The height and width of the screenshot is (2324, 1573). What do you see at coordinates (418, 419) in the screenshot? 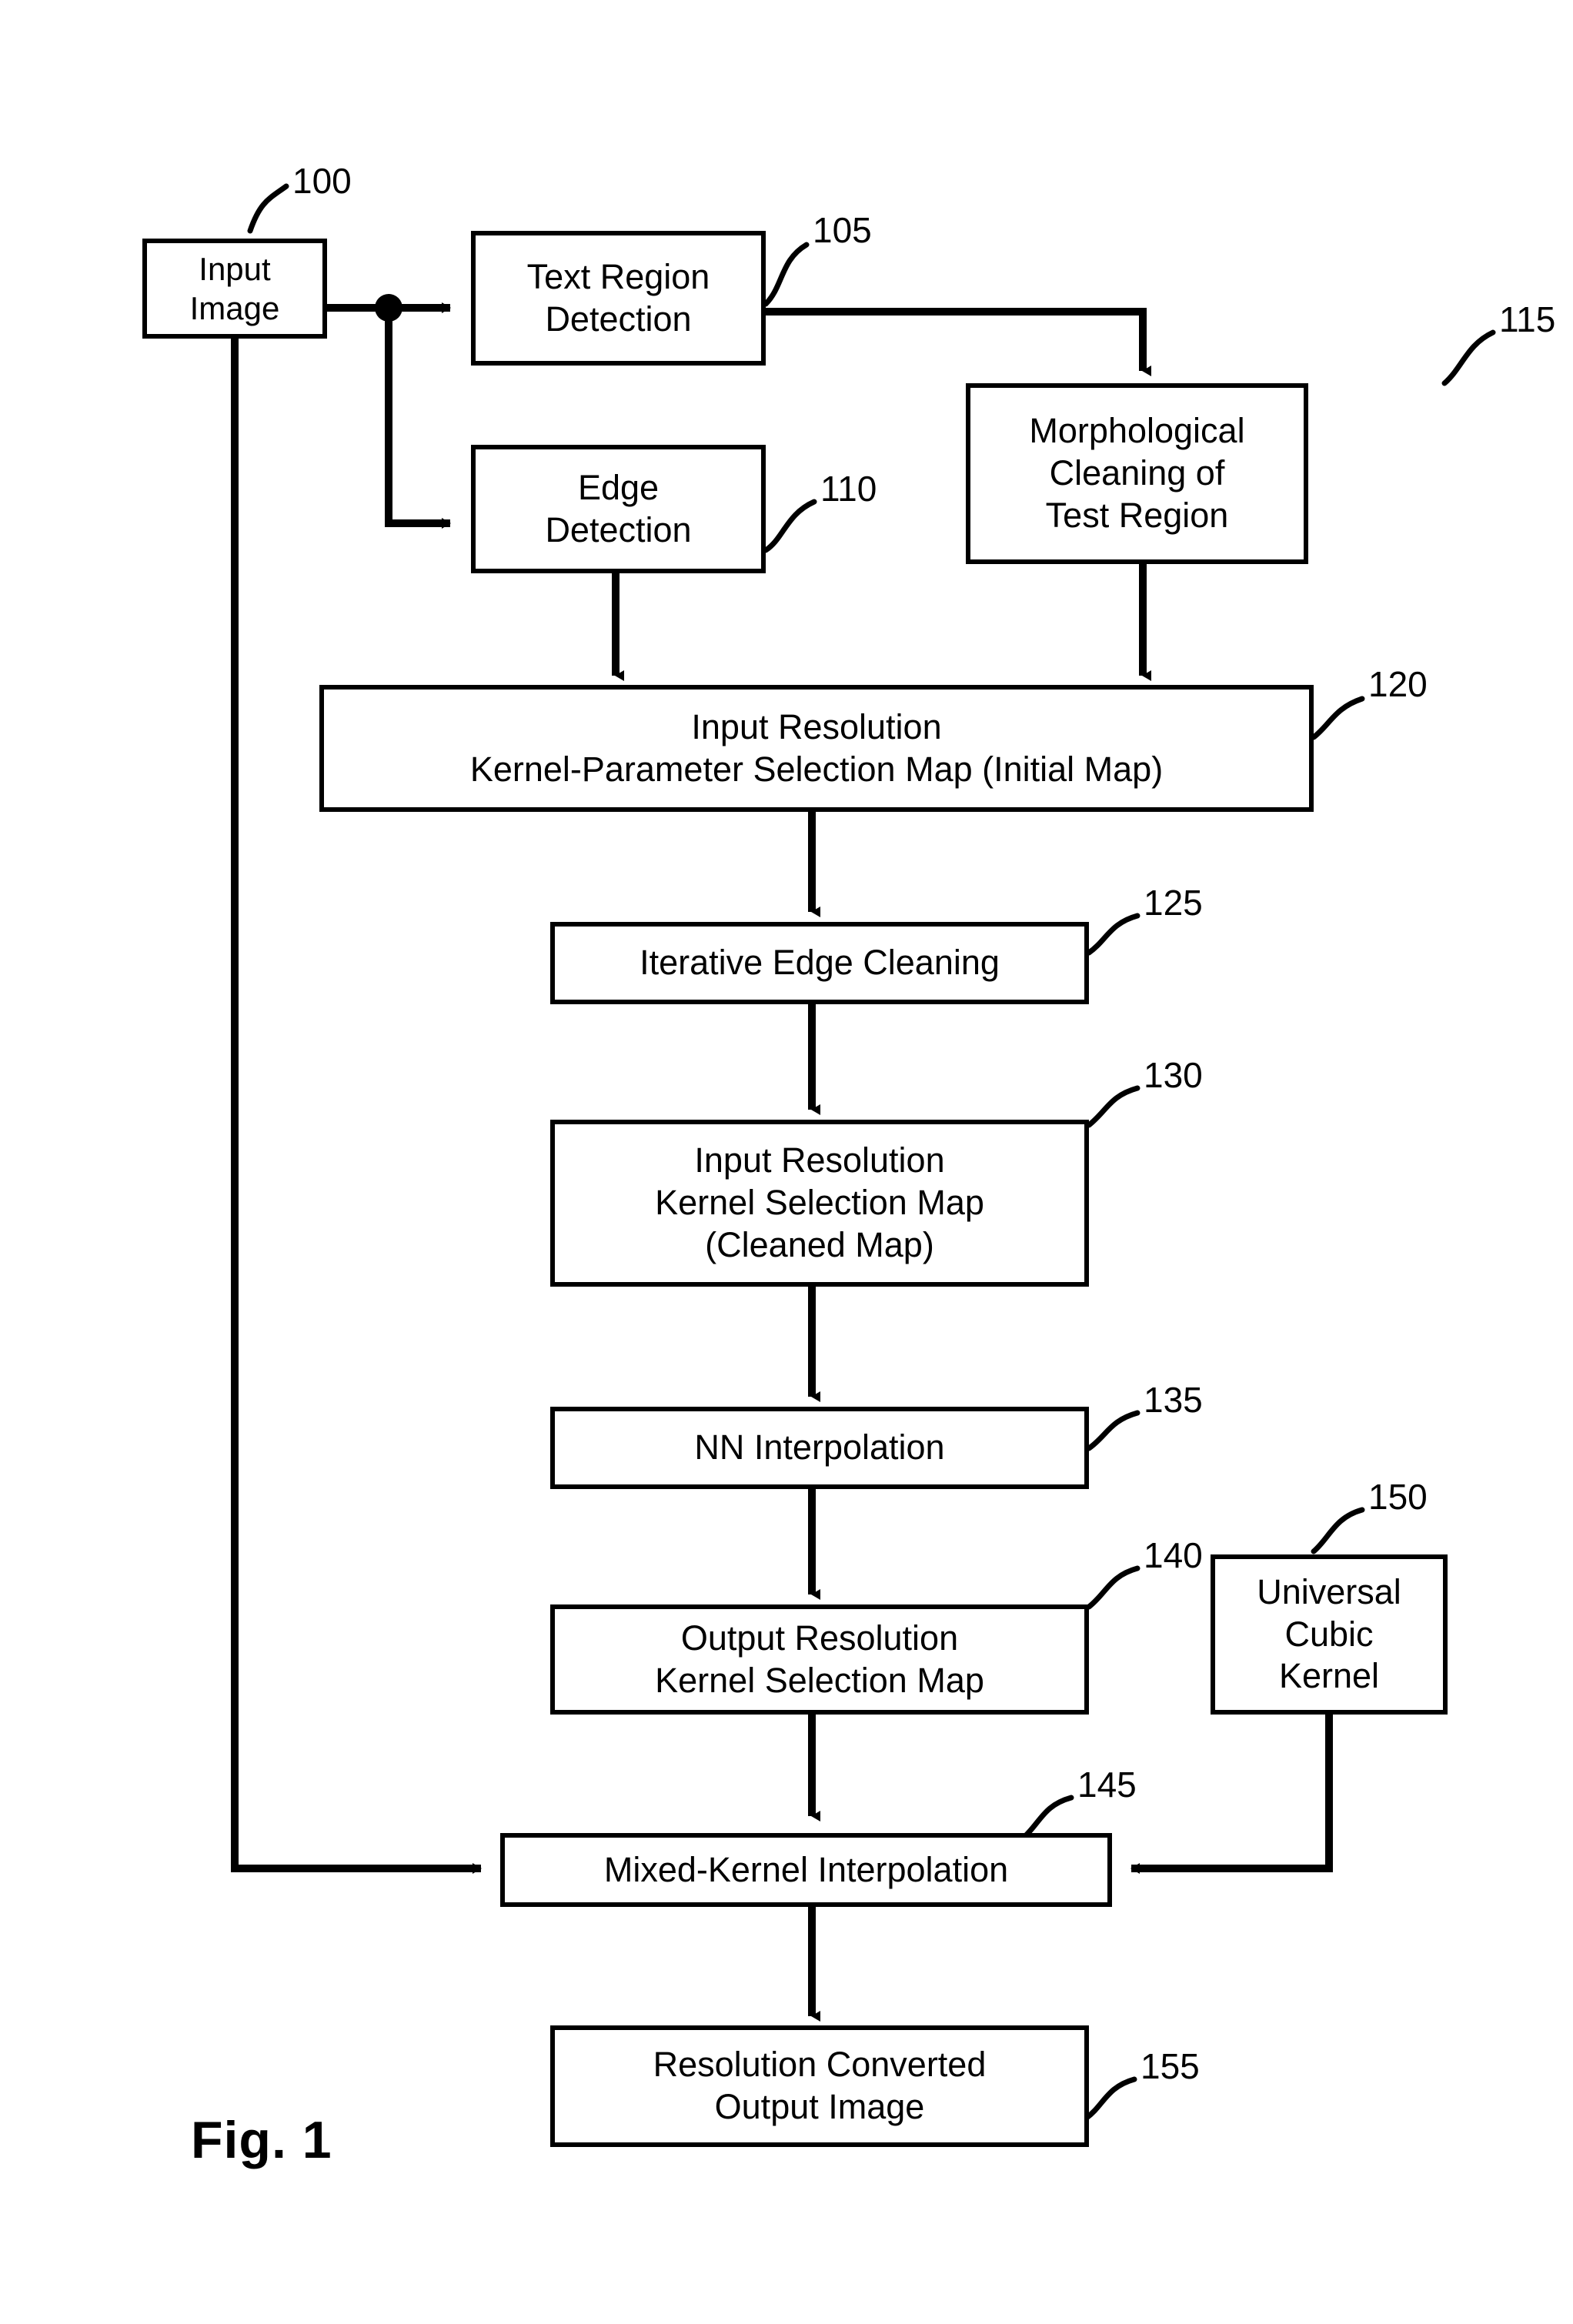
I see `edge-input-to-edge-detection` at bounding box center [418, 419].